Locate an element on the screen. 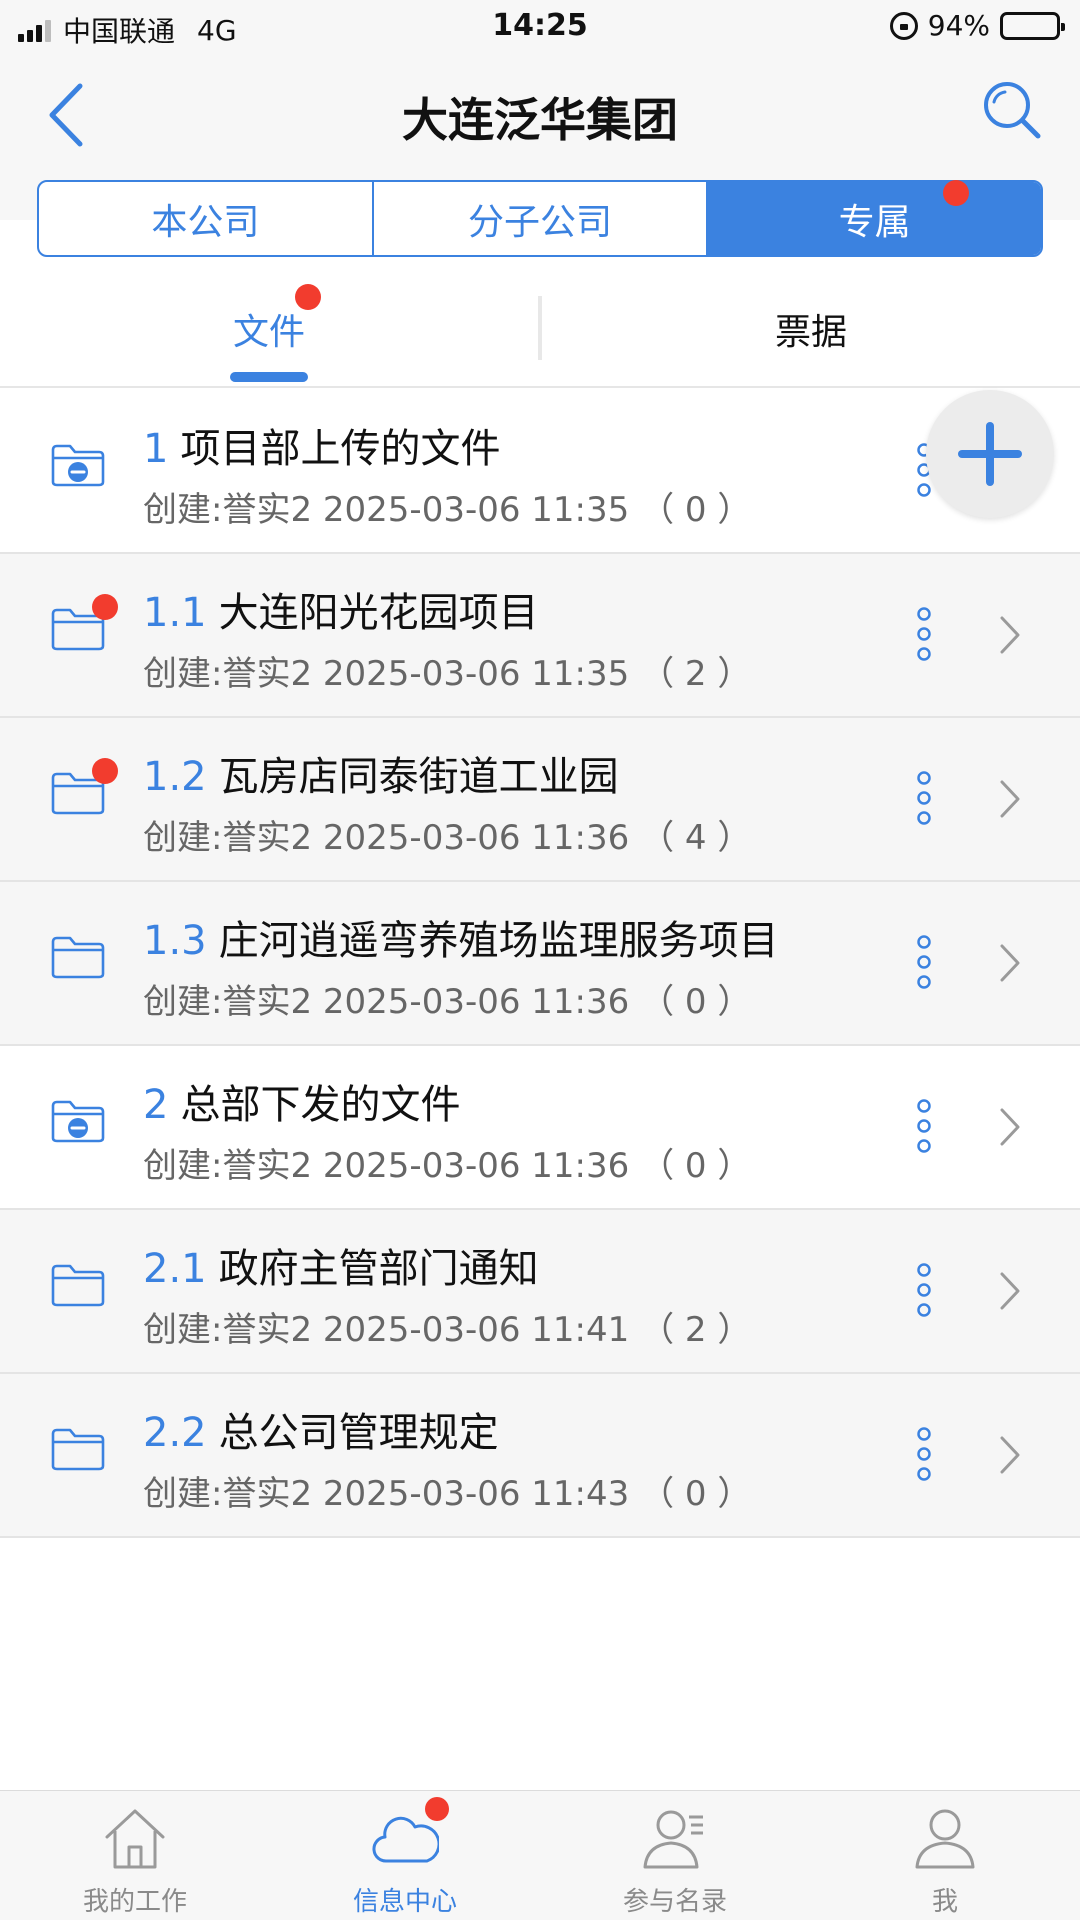  segment-label: 分子公司 is located at coordinates (540, 222).